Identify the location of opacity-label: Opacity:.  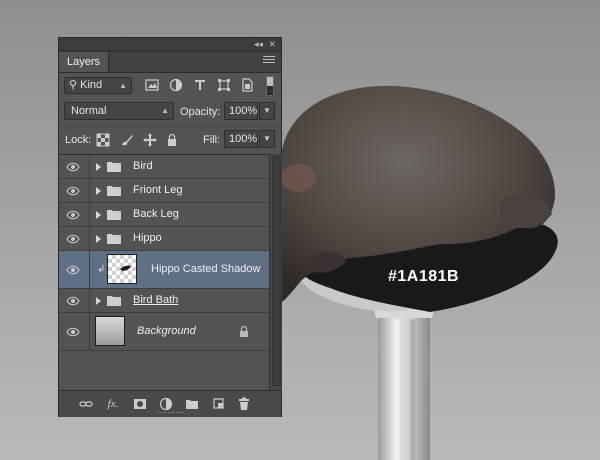
(200, 112).